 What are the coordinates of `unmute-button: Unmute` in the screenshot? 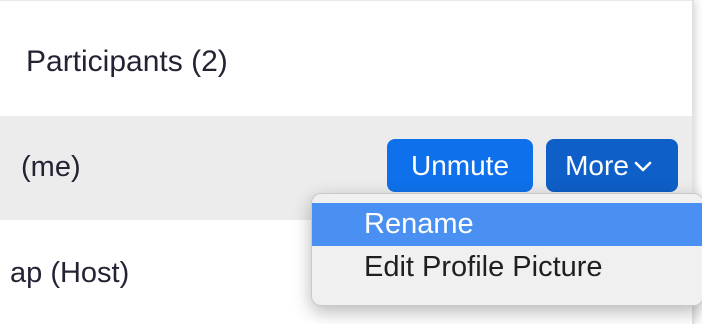 It's located at (460, 165).